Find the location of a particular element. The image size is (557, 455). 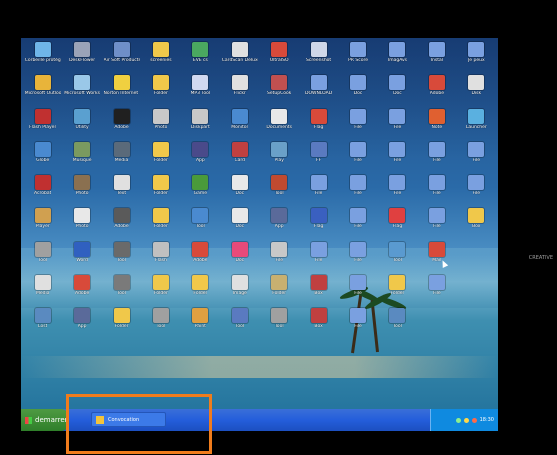

desktop-icon: Lost is located at coordinates (42, 324).